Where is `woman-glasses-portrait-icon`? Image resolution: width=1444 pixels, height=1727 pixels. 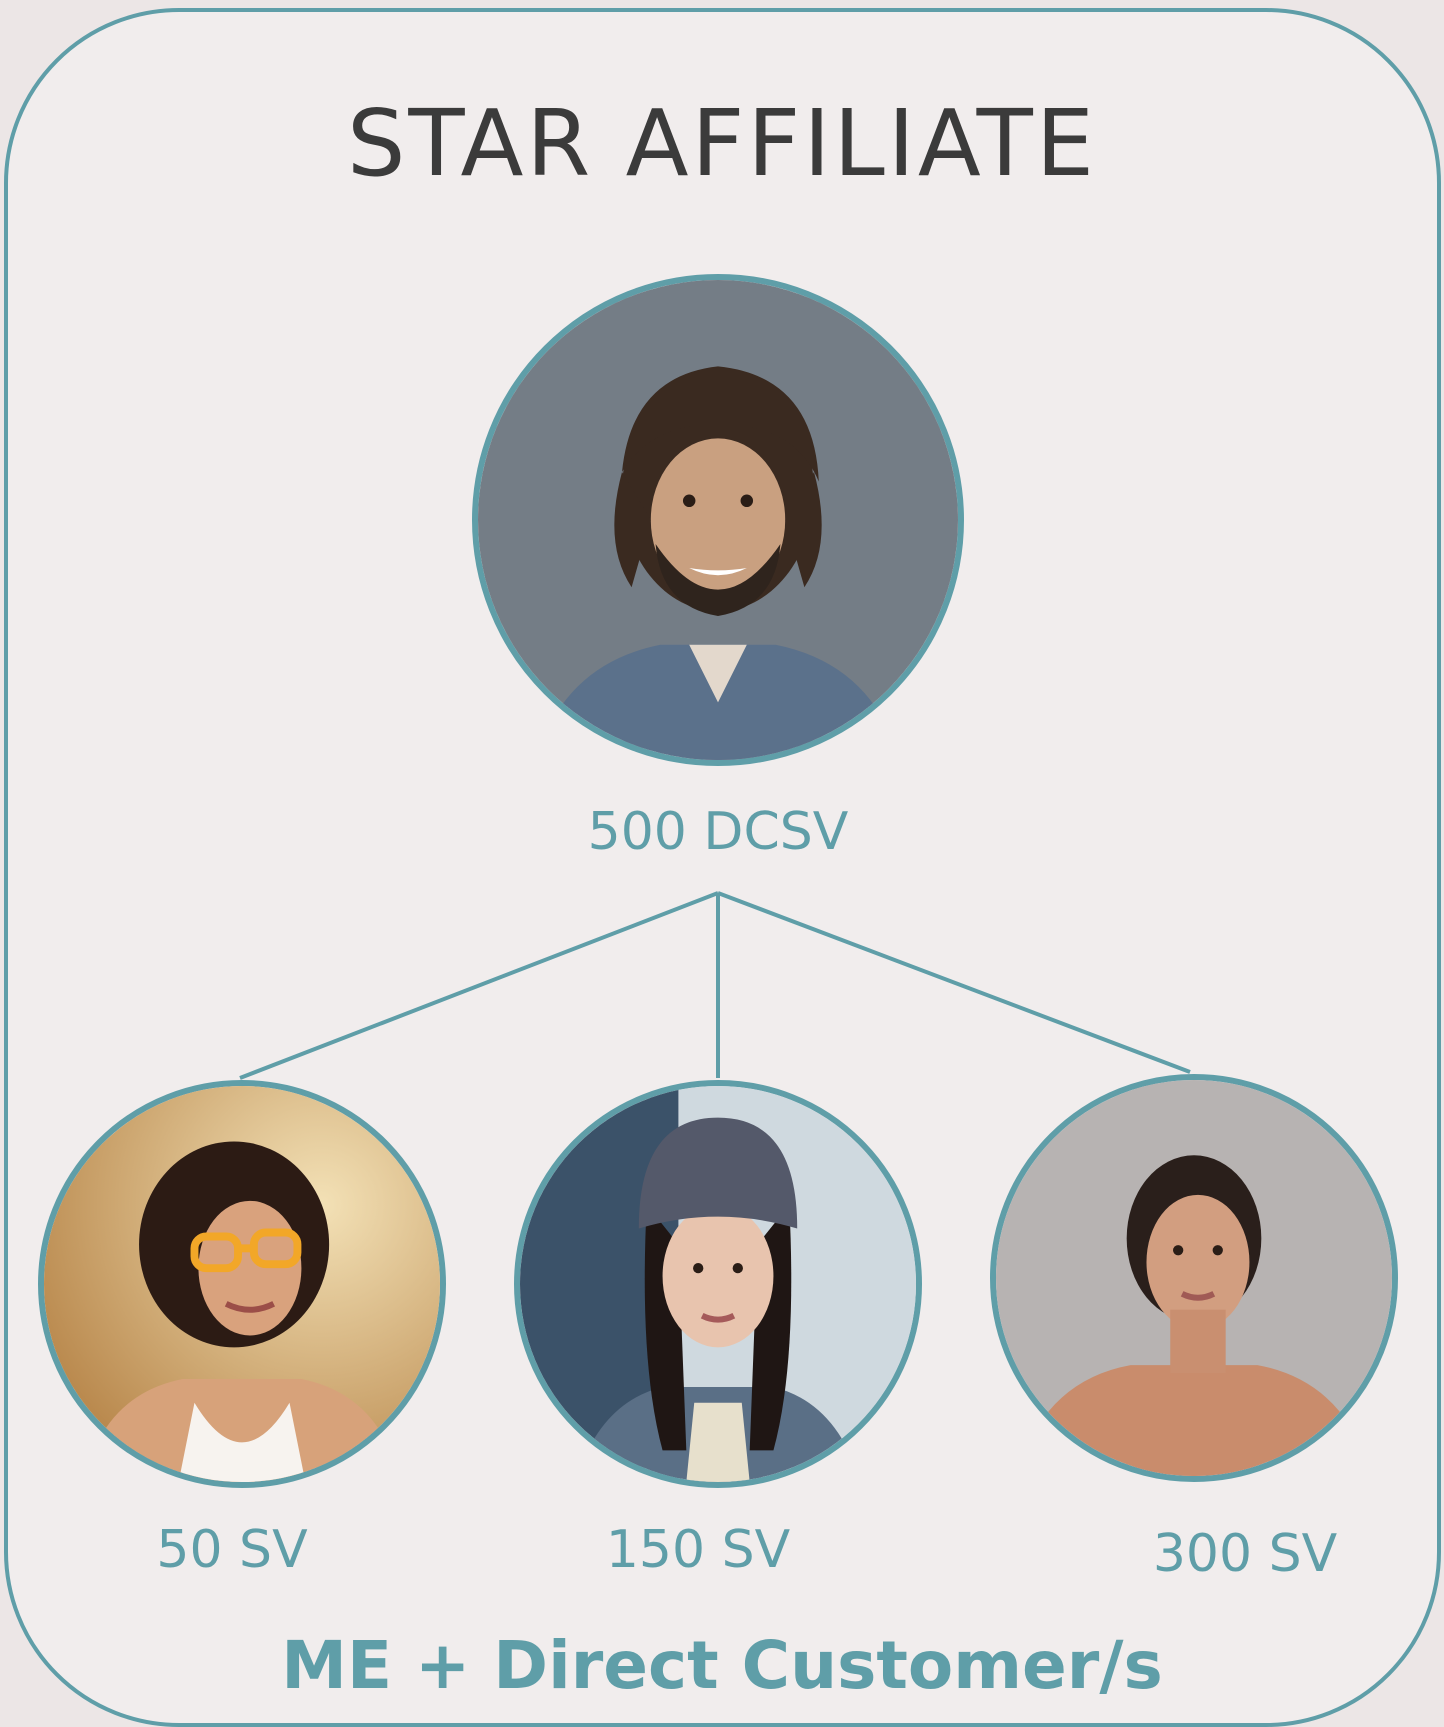
woman-glasses-portrait-icon is located at coordinates (242, 1284).